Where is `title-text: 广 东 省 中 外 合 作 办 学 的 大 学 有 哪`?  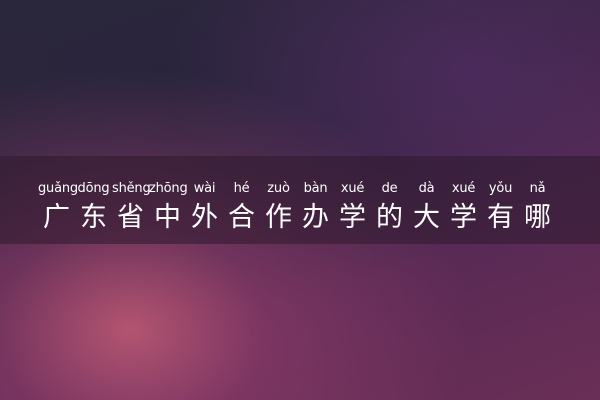
title-text: 广 东 省 中 外 合 作 办 学 的 大 学 有 哪 is located at coordinates (319, 218).